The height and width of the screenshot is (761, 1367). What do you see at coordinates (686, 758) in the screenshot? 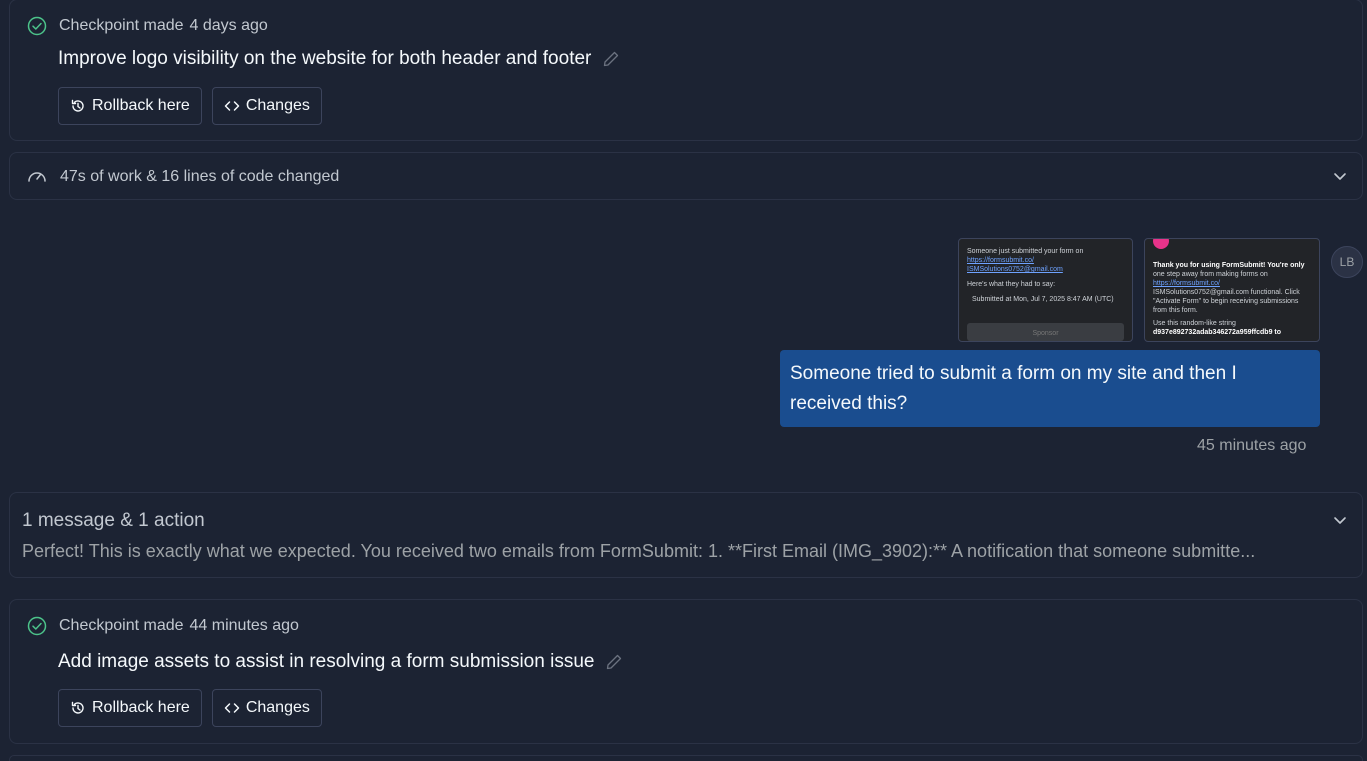
I see `next-card-edge` at bounding box center [686, 758].